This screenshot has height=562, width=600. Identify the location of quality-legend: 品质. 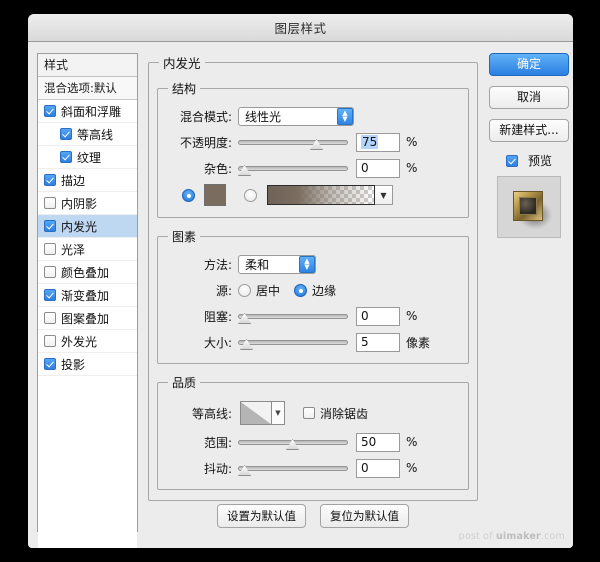
(184, 383).